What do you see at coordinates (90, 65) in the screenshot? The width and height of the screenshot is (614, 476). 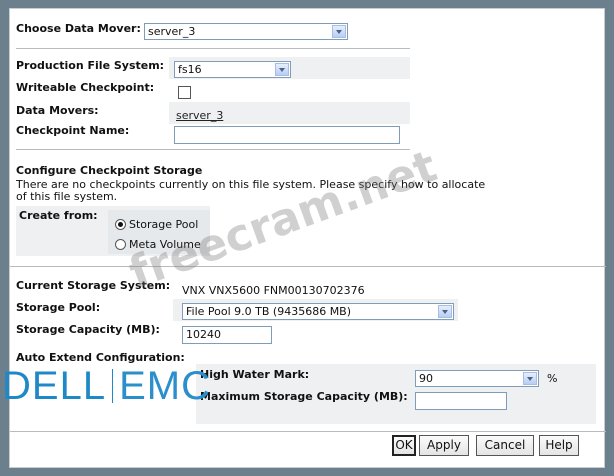 I see `pfs-label: Production File System:` at bounding box center [90, 65].